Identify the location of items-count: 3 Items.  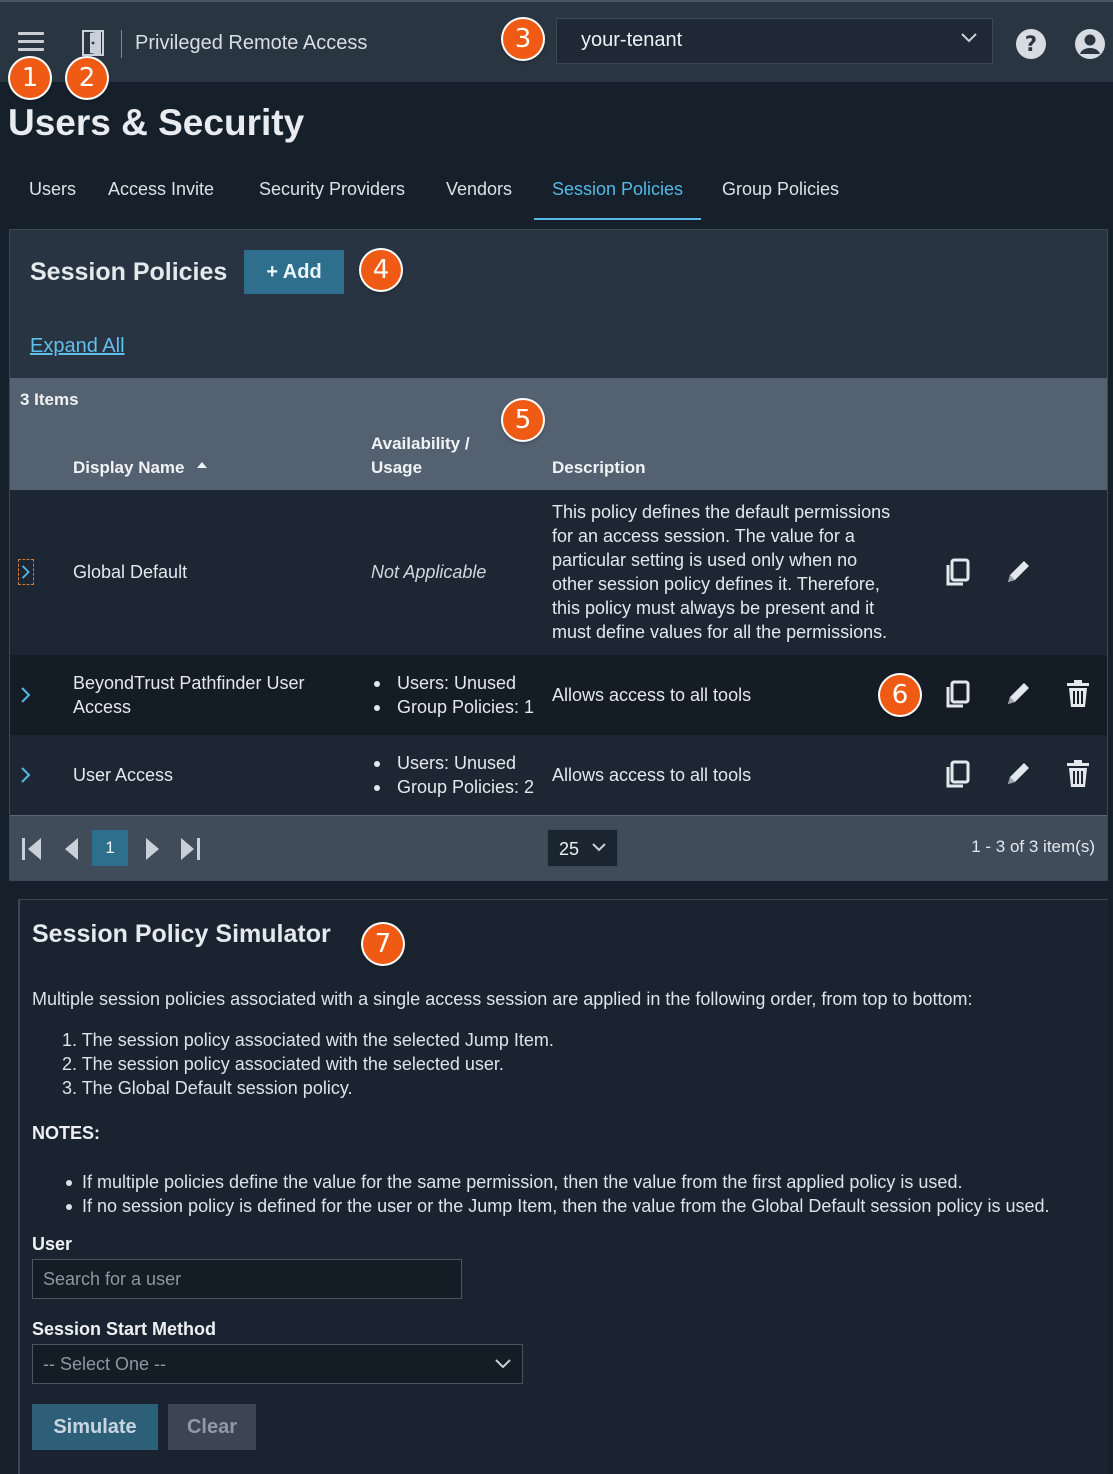
(49, 399).